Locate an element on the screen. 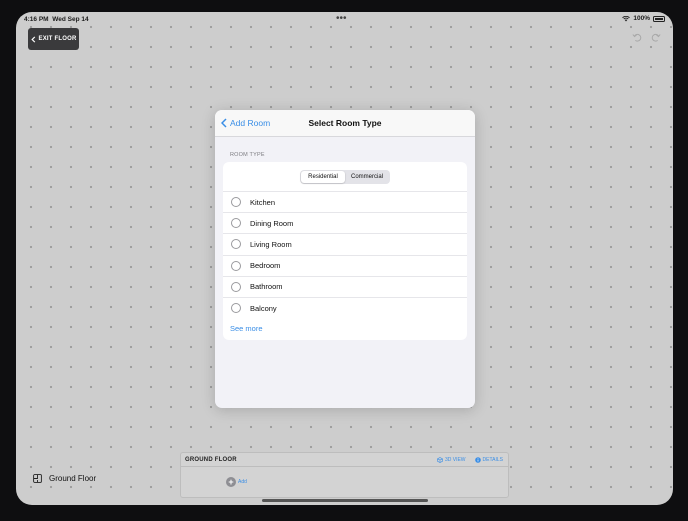 This screenshot has width=688, height=521. floor-name: Ground Floor is located at coordinates (73, 478).